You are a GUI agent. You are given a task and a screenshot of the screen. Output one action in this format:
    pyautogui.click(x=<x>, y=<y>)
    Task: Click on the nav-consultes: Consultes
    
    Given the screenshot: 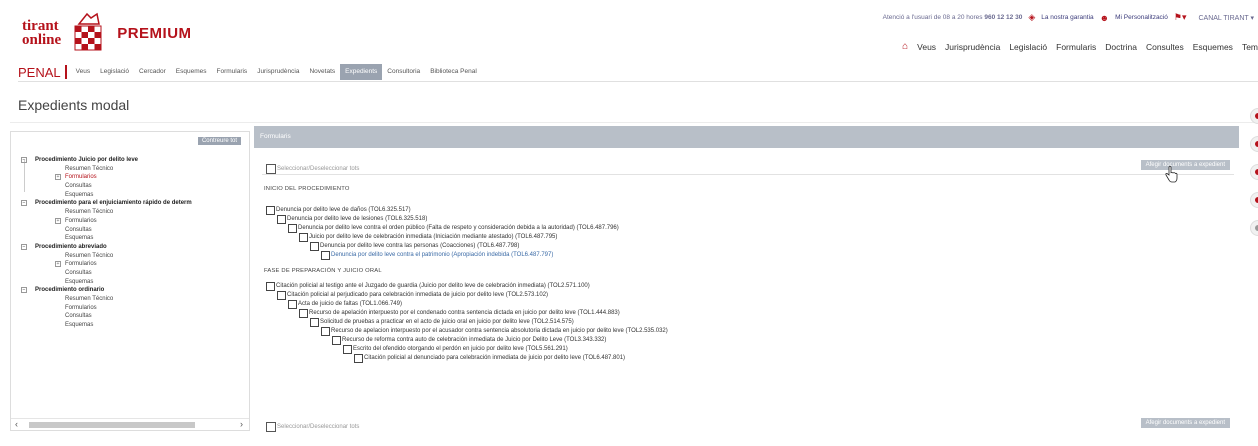 What is the action you would take?
    pyautogui.click(x=1165, y=47)
    